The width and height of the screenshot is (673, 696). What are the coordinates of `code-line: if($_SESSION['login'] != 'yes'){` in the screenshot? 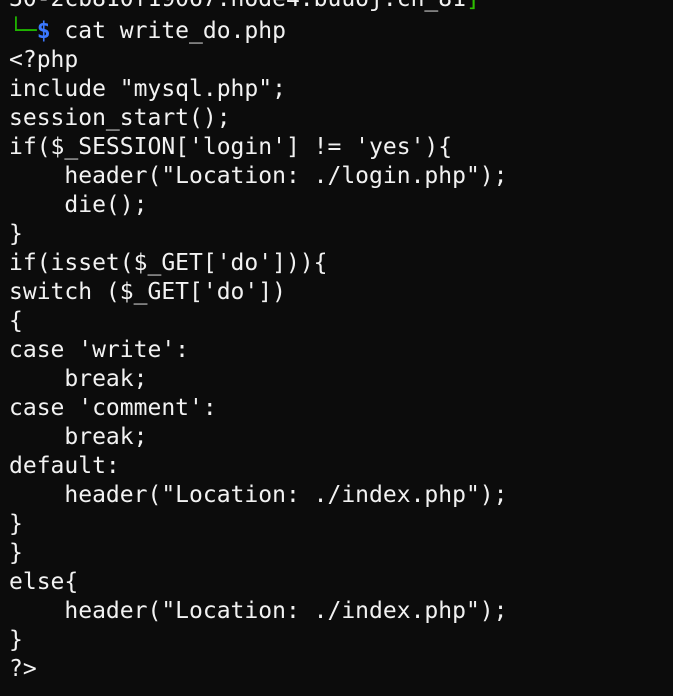 It's located at (231, 147).